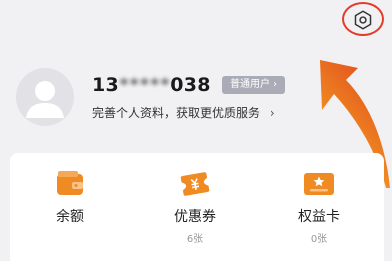  What do you see at coordinates (319, 207) in the screenshot?
I see `benefit-card-item: 权益卡 0张` at bounding box center [319, 207].